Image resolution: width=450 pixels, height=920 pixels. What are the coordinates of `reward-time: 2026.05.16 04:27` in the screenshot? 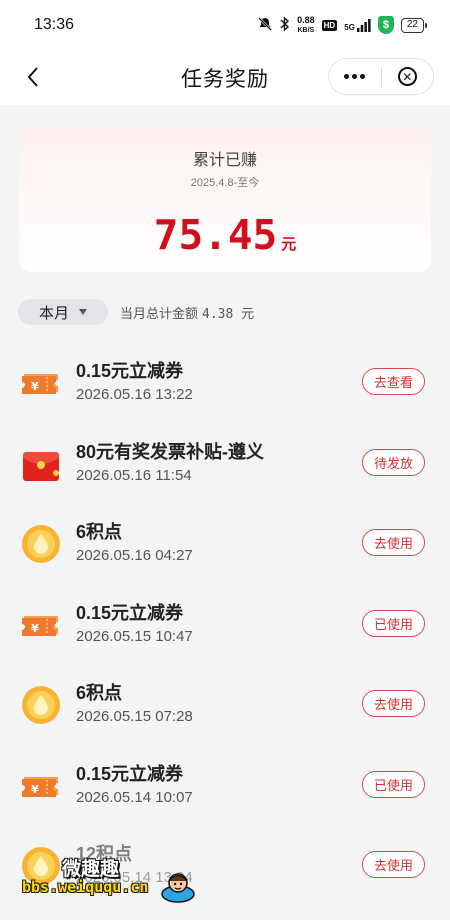 It's located at (134, 555).